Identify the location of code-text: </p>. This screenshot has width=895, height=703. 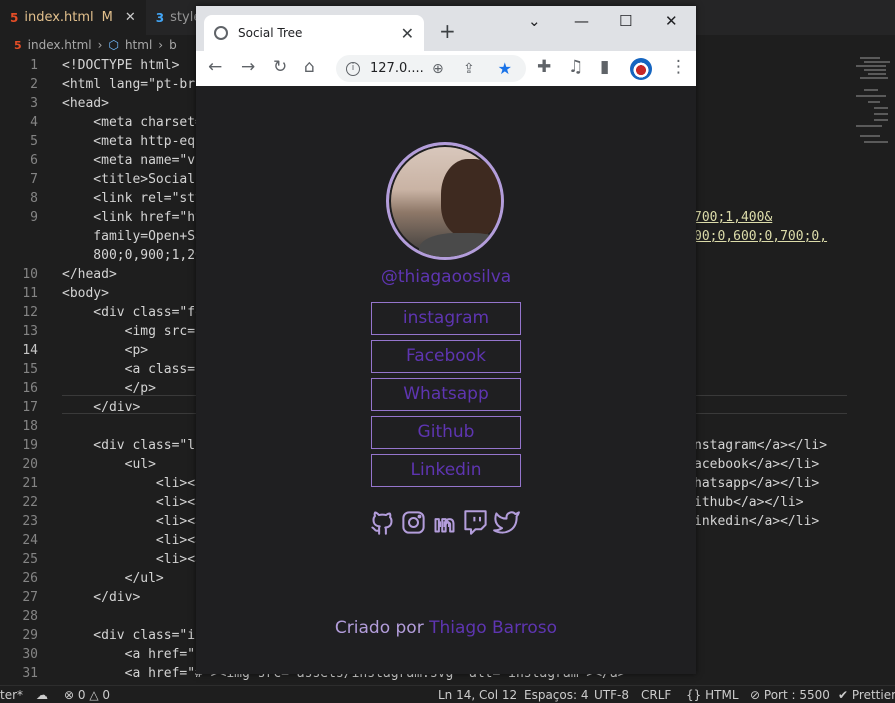
(109, 388).